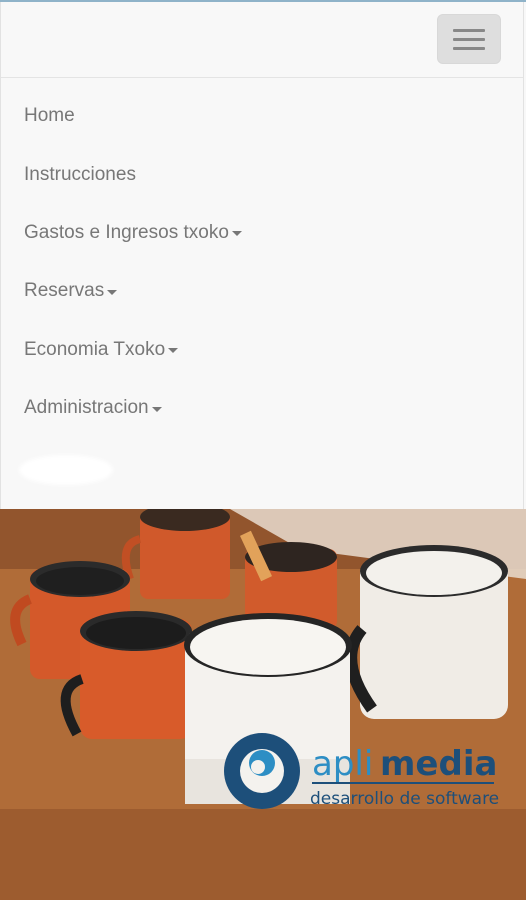 The height and width of the screenshot is (900, 526). I want to click on mug-orange-back-left, so click(175, 554).